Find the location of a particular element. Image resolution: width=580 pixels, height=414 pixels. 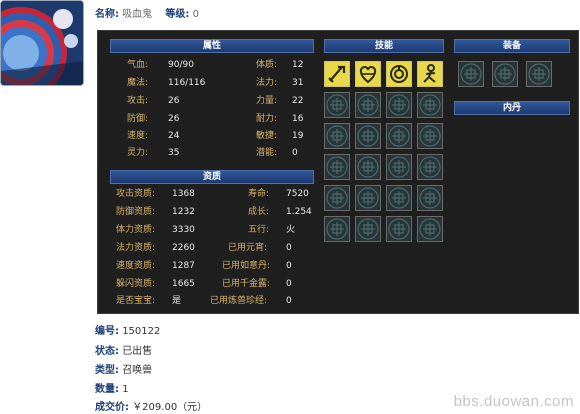

info-price: 成交价: ￥209.00（元） is located at coordinates (151, 408).